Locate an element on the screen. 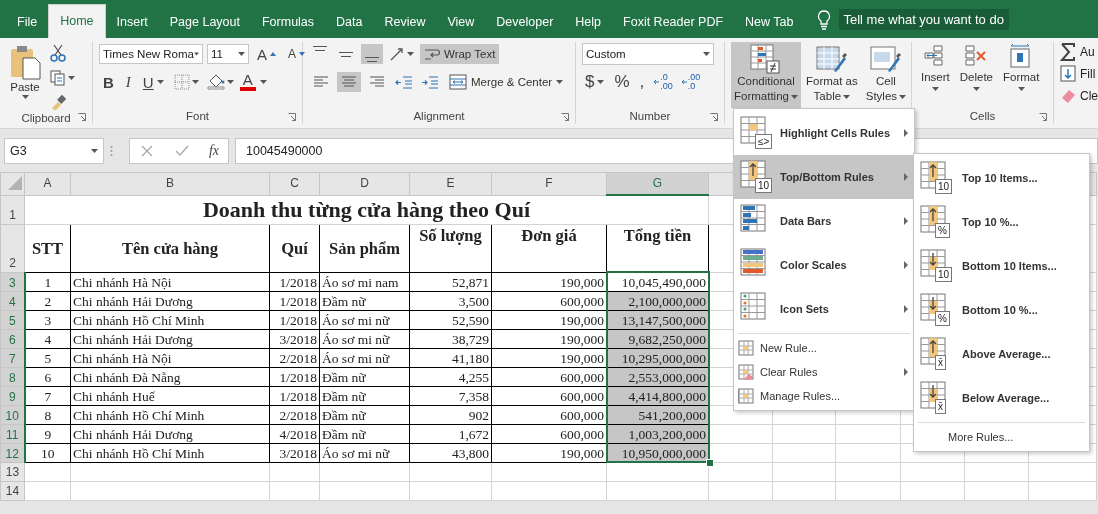 This screenshot has width=1098, height=514. cell-styles-button: Cell Styles is located at coordinates (886, 75).